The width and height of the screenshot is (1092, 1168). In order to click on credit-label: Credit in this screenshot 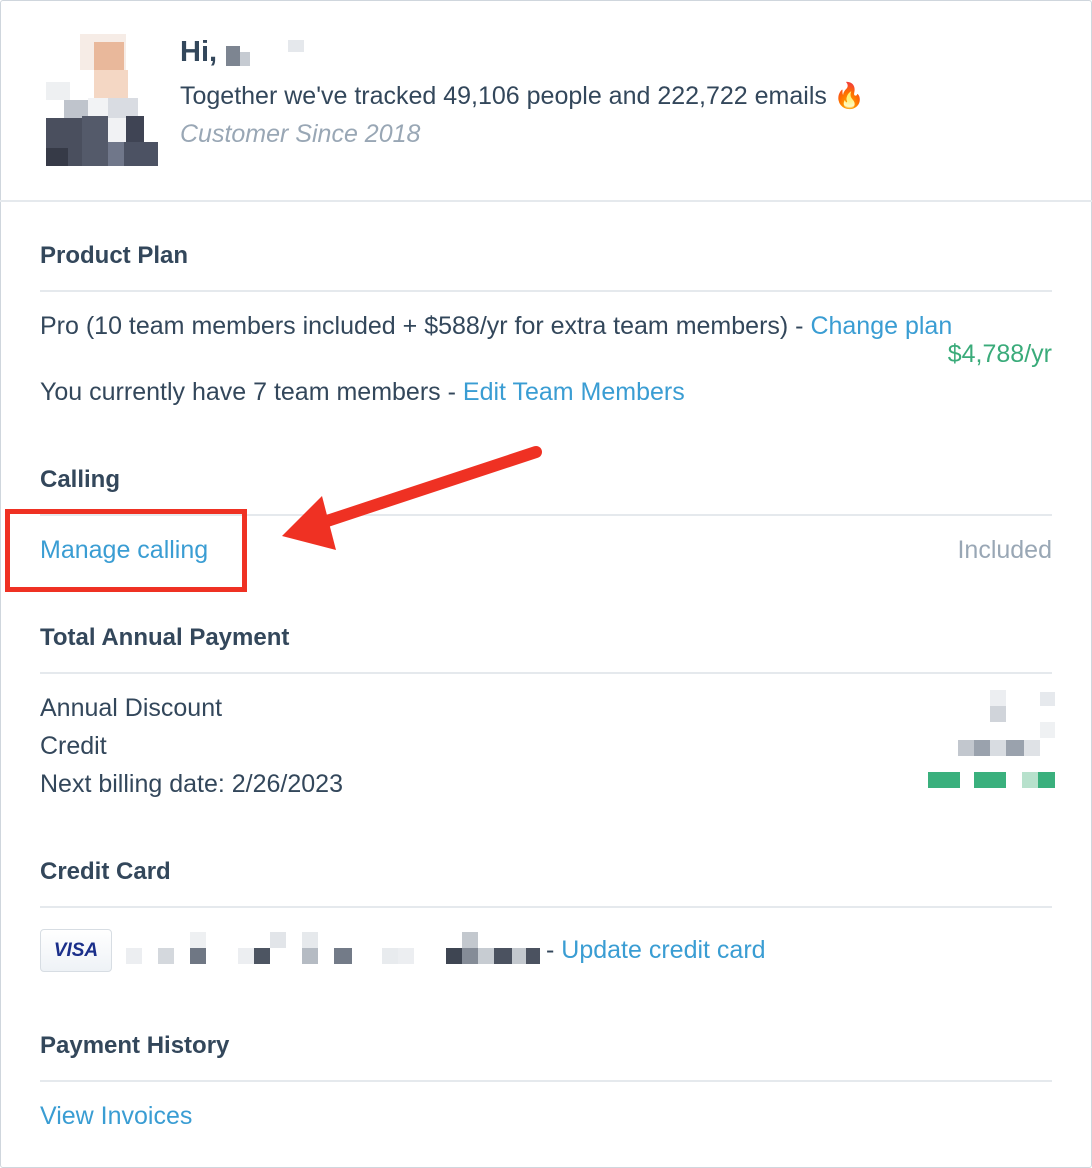, I will do `click(73, 746)`.